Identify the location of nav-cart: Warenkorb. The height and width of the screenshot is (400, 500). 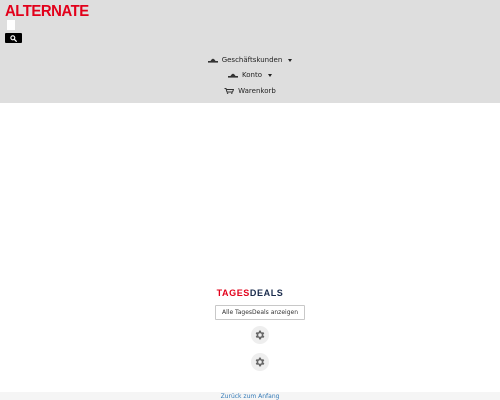
(250, 91).